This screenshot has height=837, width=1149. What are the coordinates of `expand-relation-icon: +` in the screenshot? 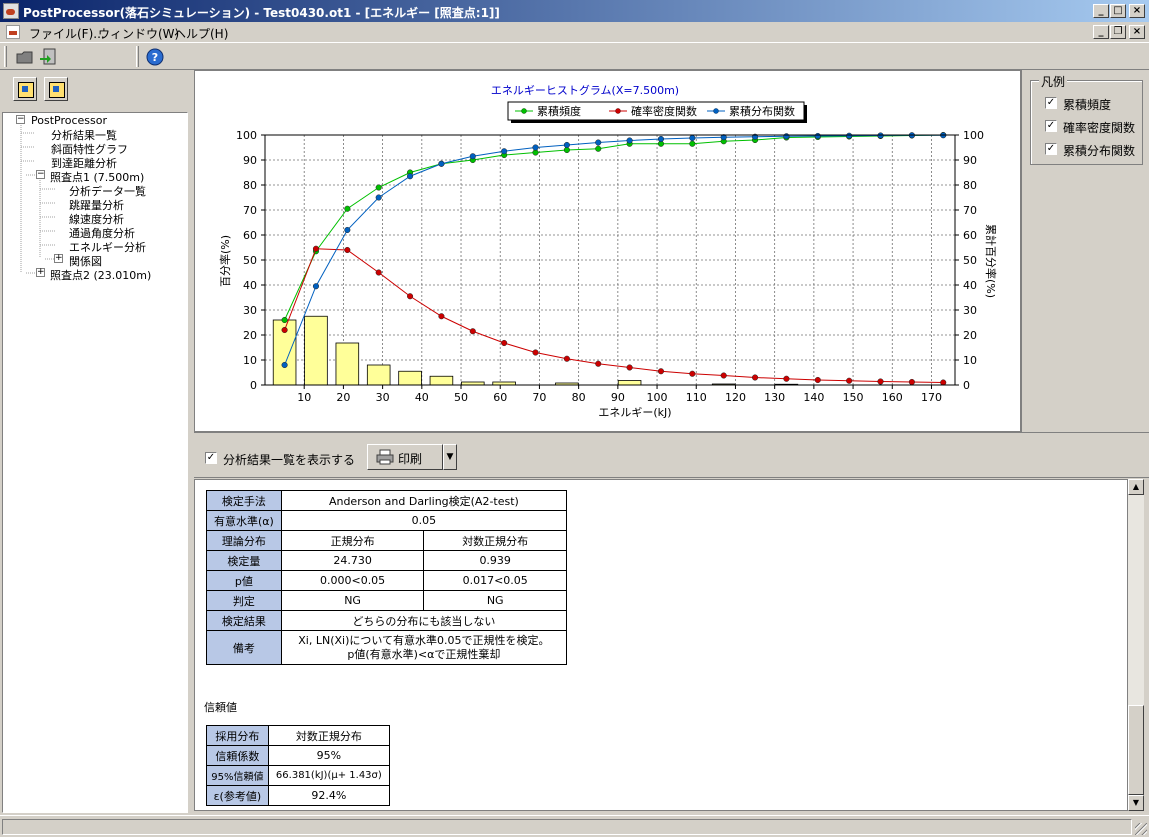 It's located at (58, 258).